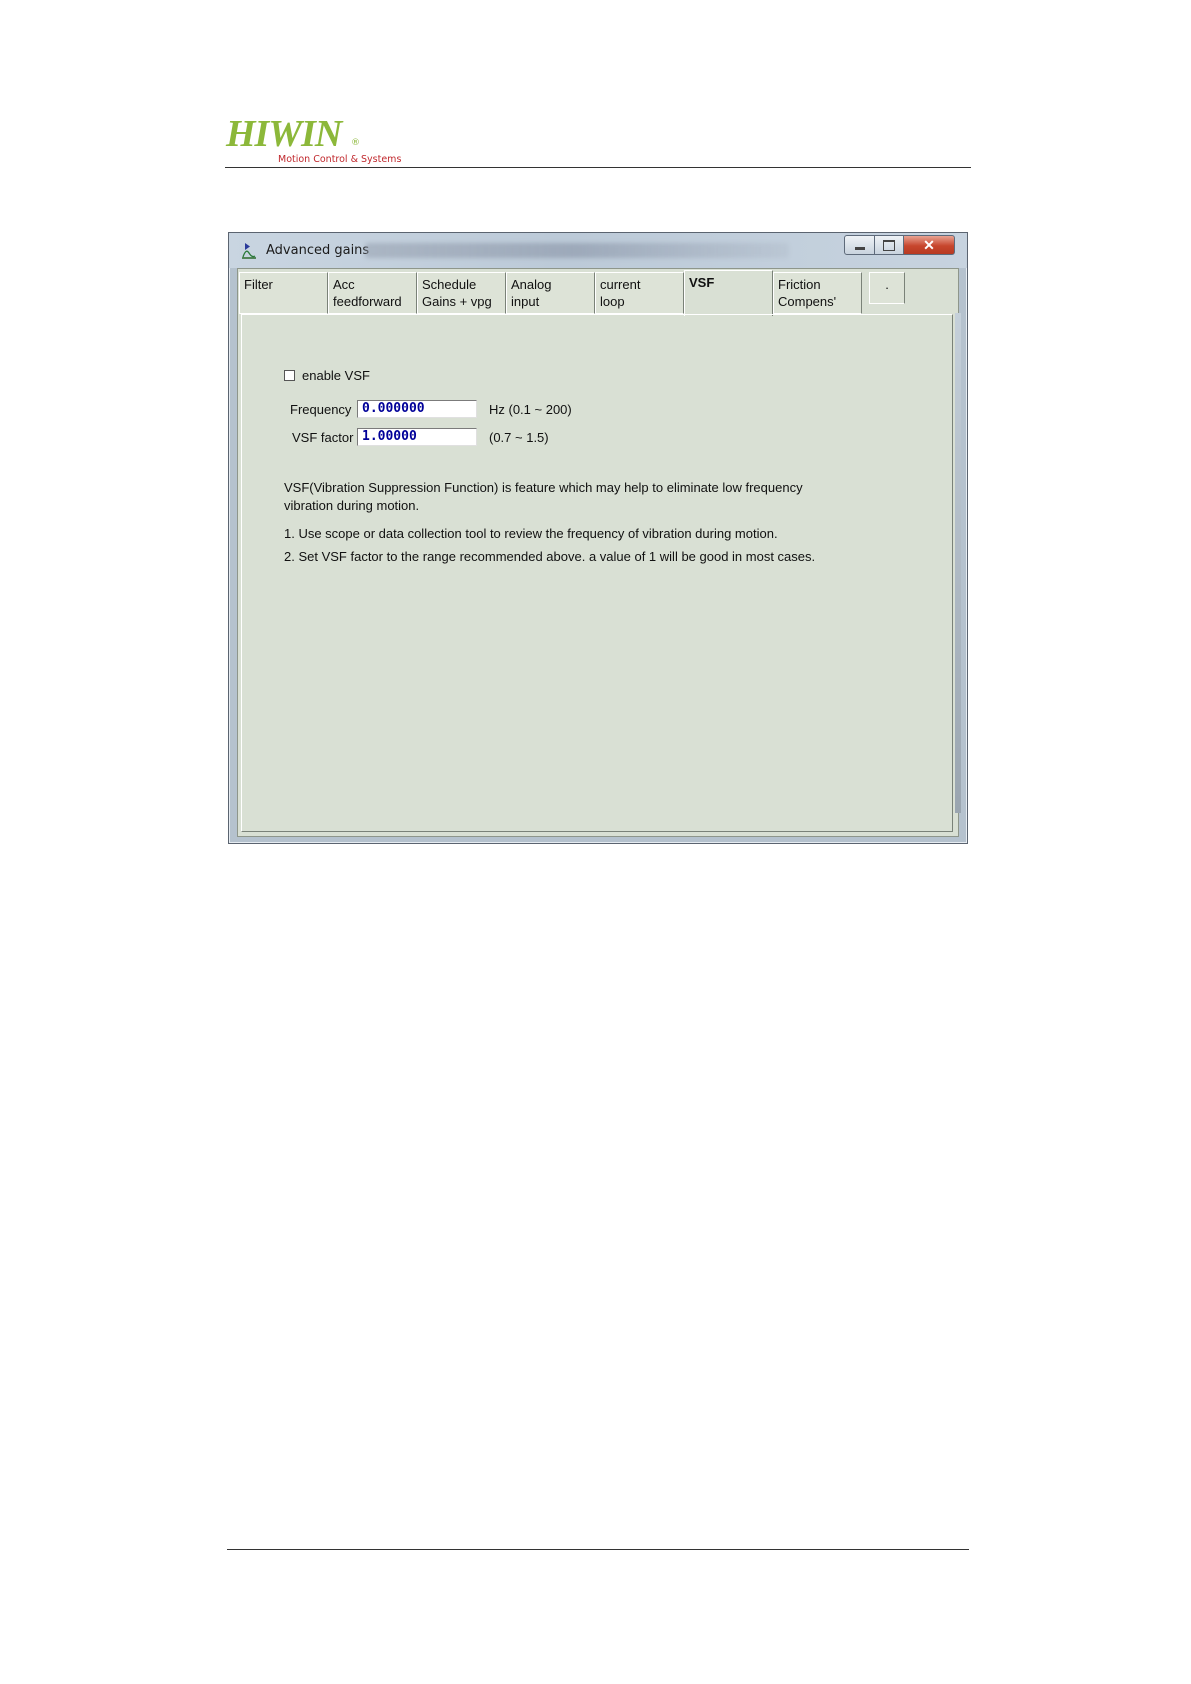 The image size is (1191, 1684). I want to click on tab-vsf: VSF, so click(728, 293).